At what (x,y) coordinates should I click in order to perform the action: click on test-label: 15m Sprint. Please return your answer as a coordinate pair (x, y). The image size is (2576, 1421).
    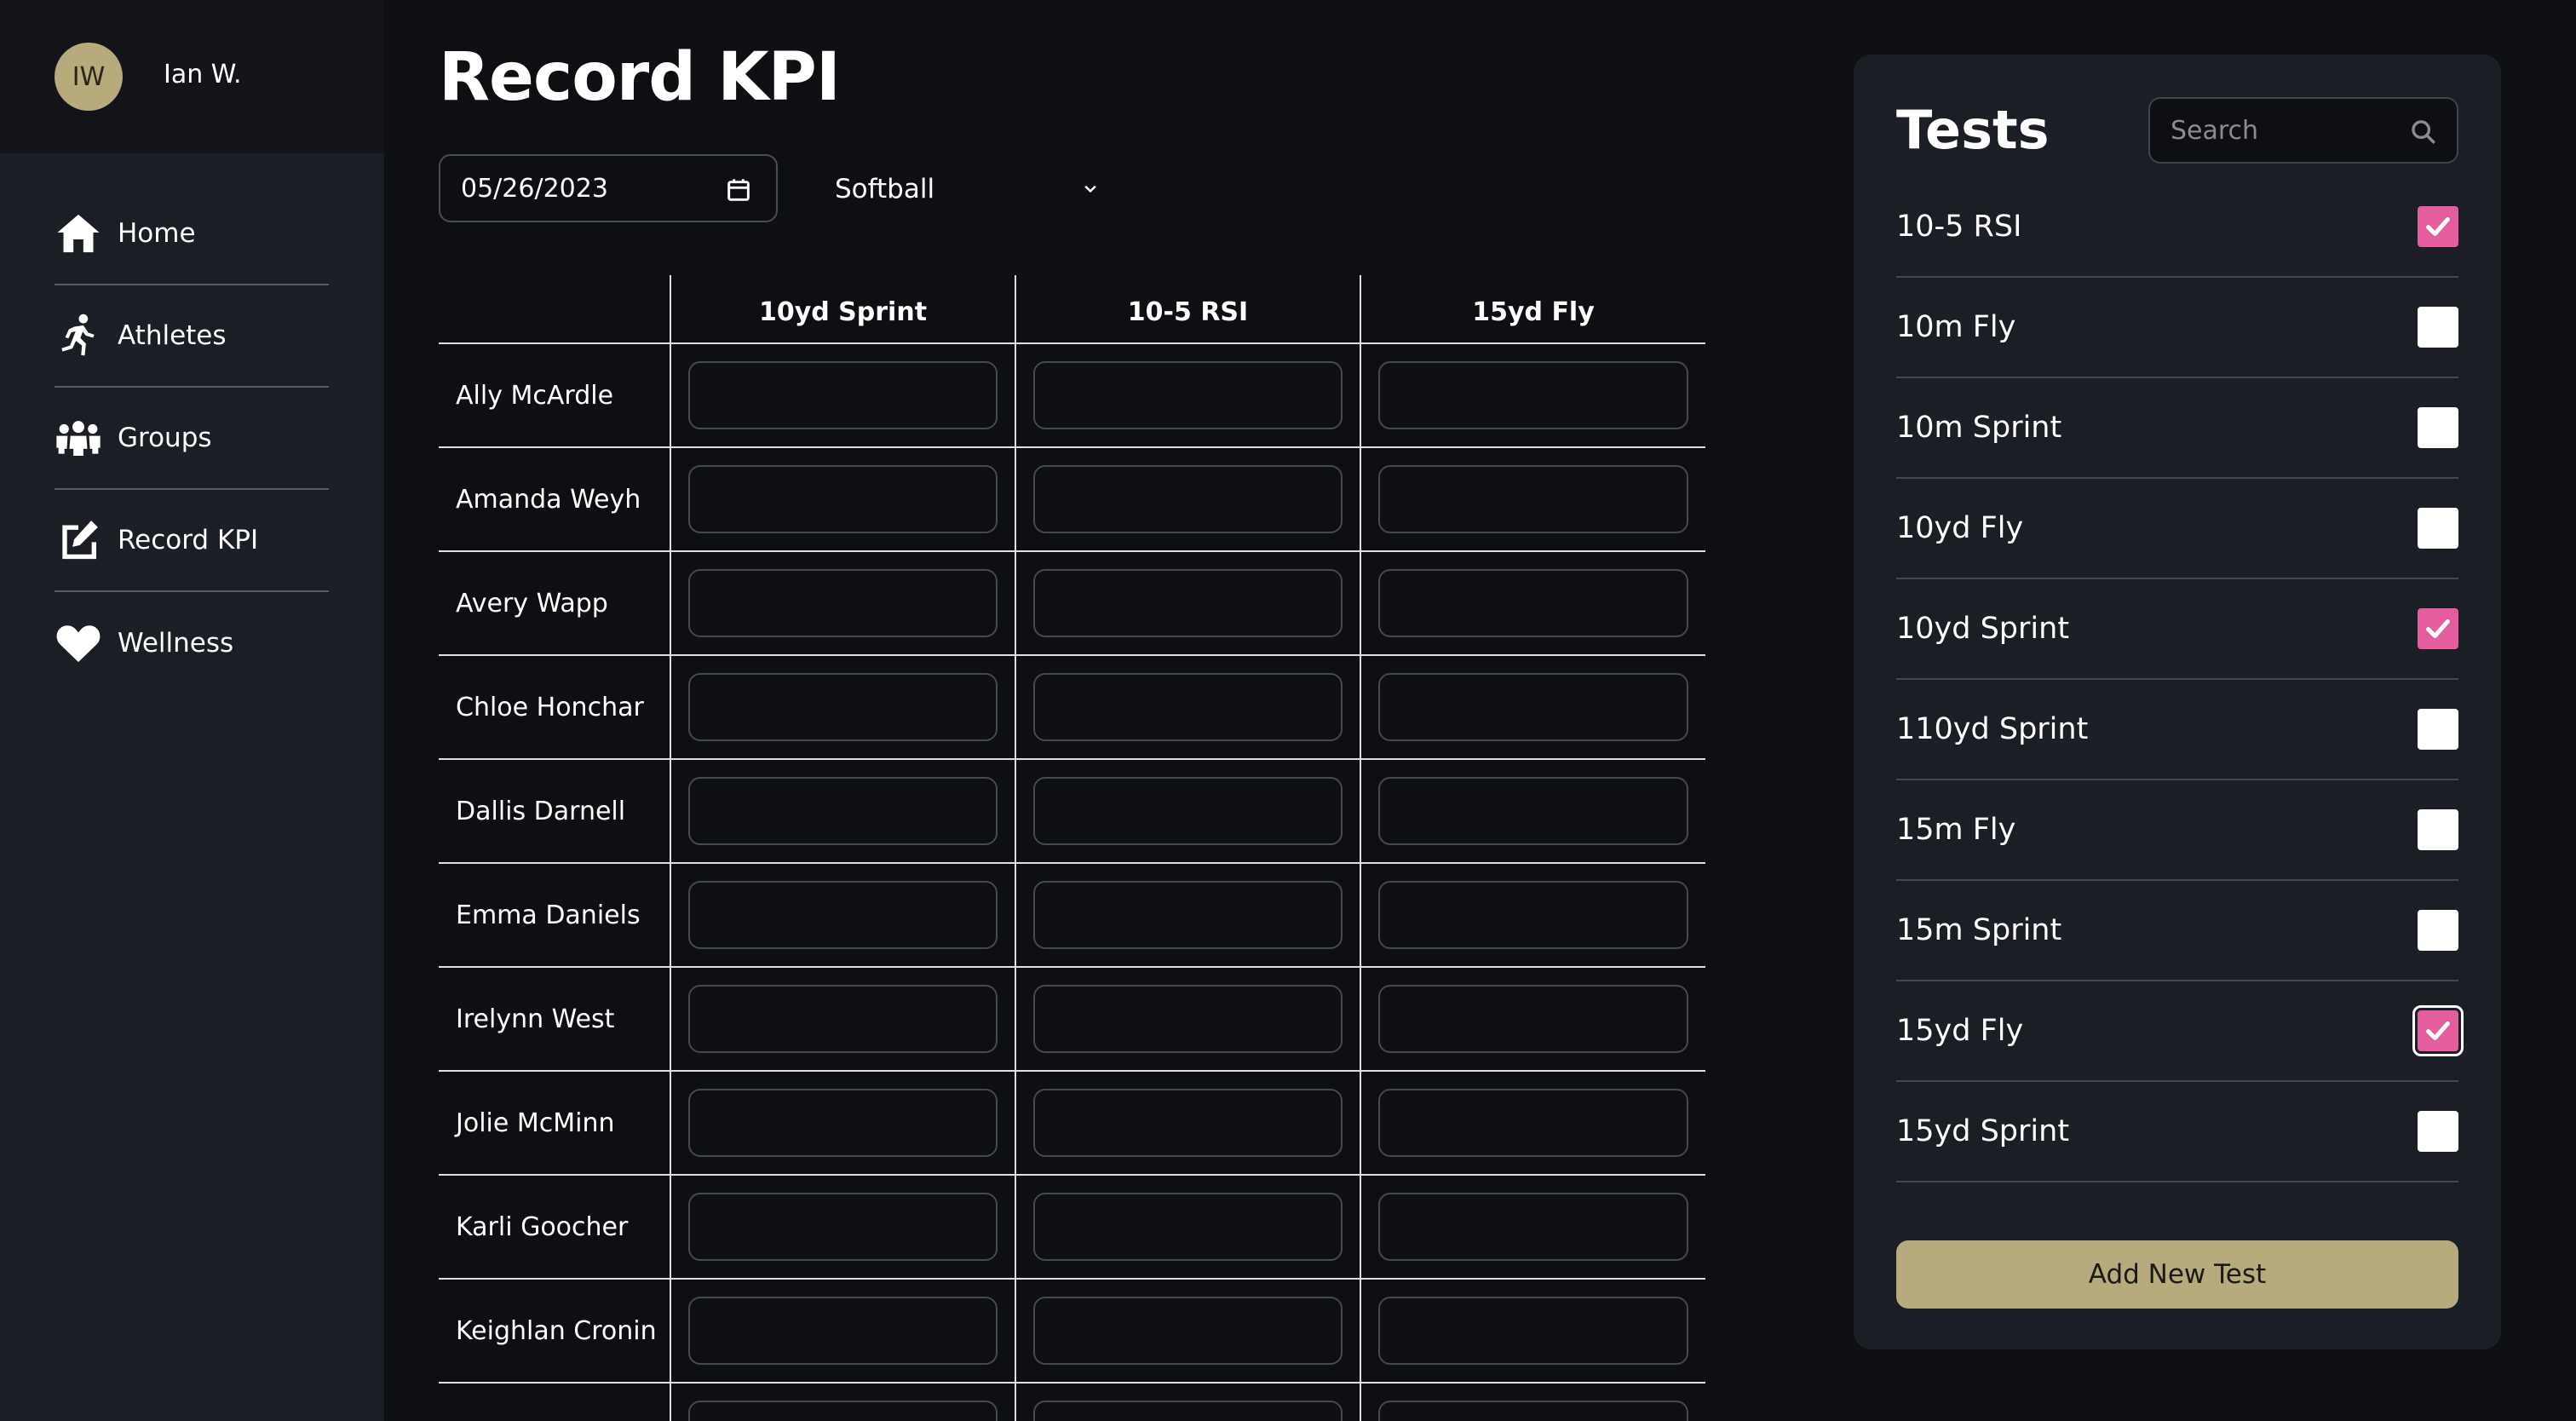
    Looking at the image, I should click on (1979, 930).